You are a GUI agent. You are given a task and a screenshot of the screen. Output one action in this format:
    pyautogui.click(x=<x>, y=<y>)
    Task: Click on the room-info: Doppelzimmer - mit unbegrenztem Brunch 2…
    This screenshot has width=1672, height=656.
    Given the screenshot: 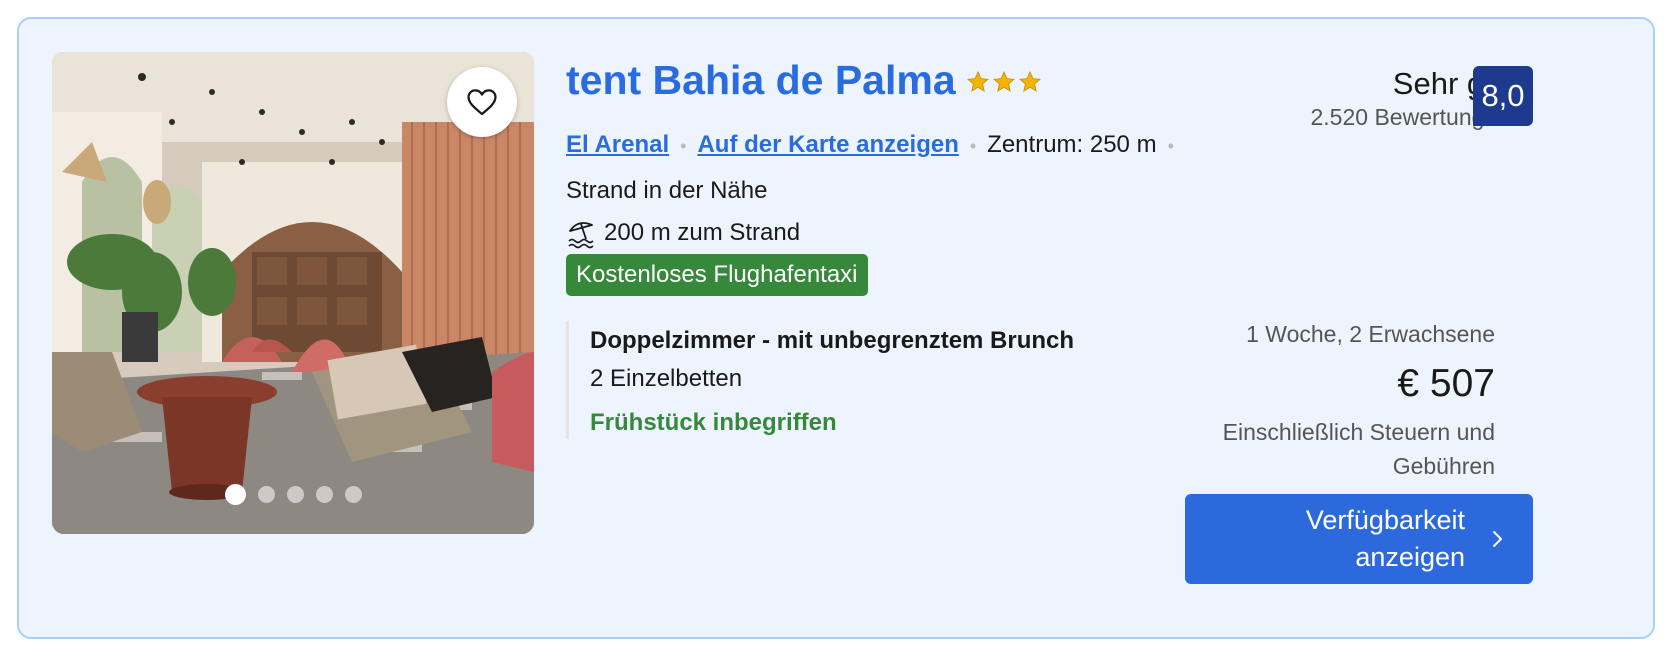 What is the action you would take?
    pyautogui.click(x=820, y=380)
    